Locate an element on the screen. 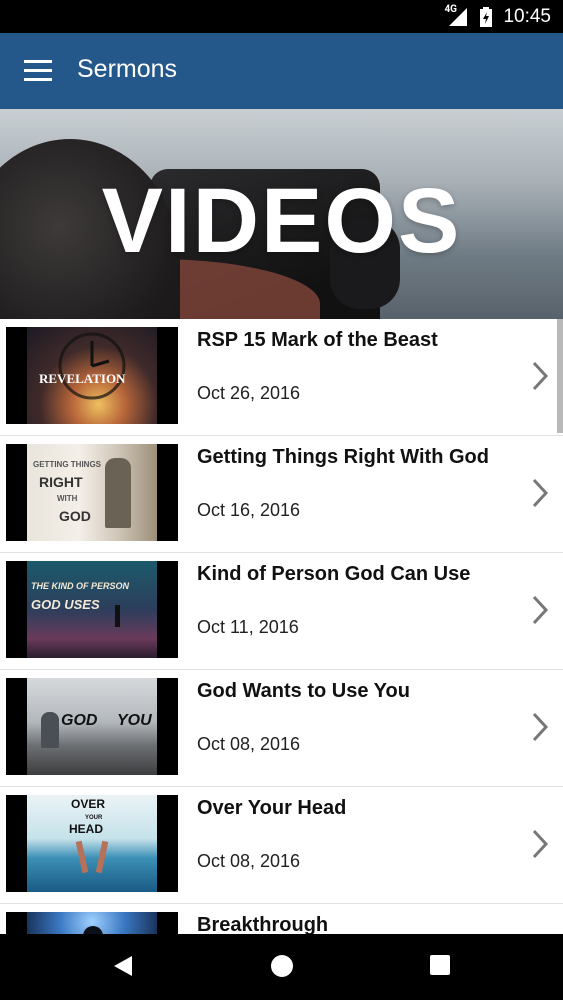  sermon-thumbnail: GETTING THINGS RIGHT WITH GOD is located at coordinates (92, 492).